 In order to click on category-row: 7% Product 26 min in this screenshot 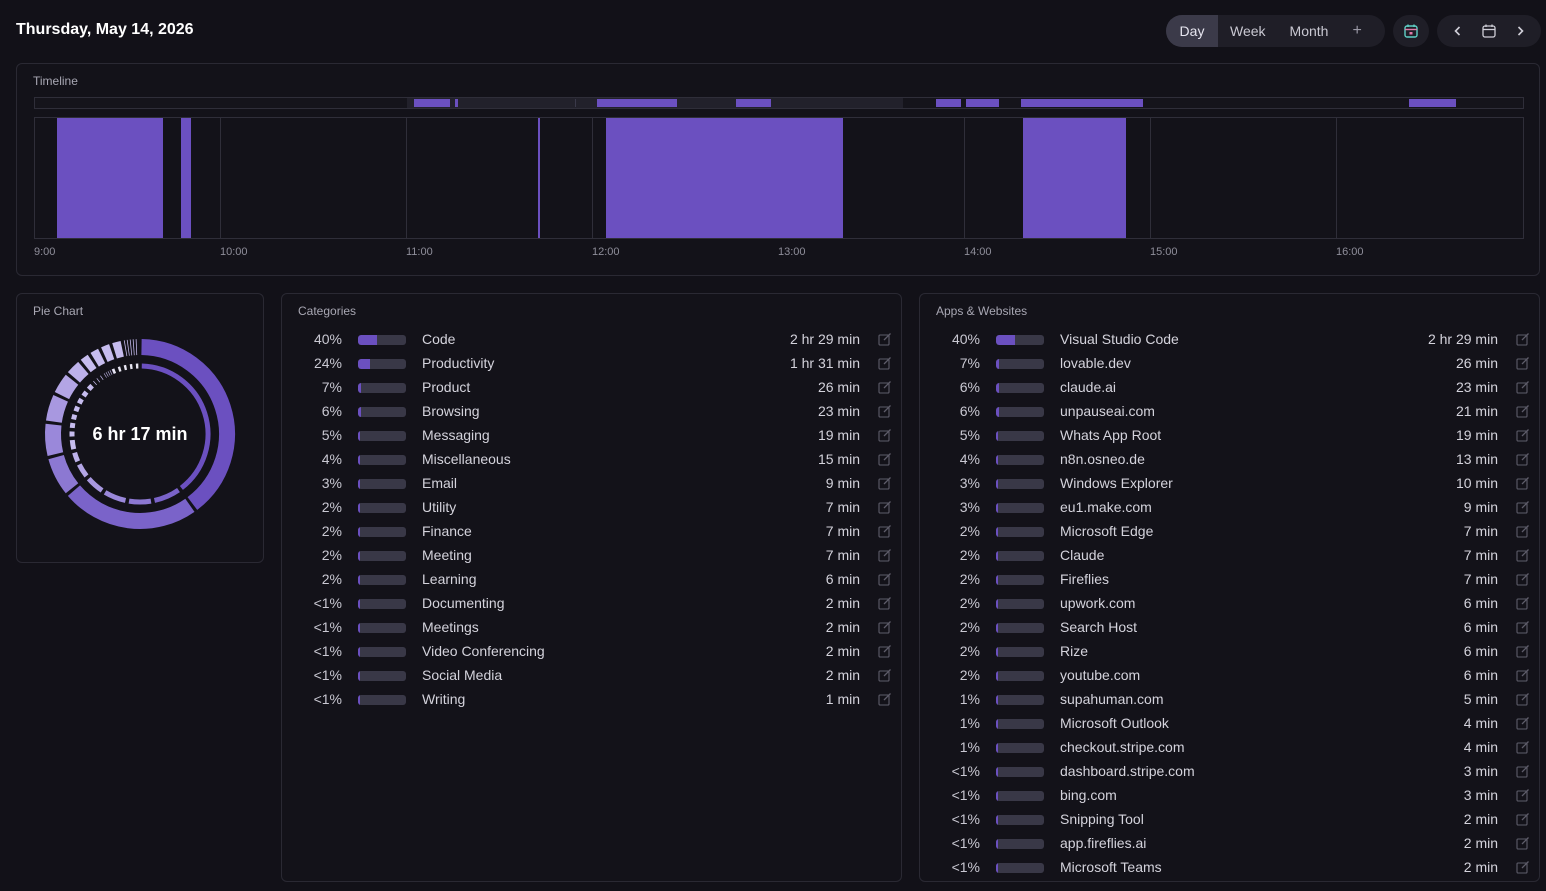, I will do `click(596, 388)`.